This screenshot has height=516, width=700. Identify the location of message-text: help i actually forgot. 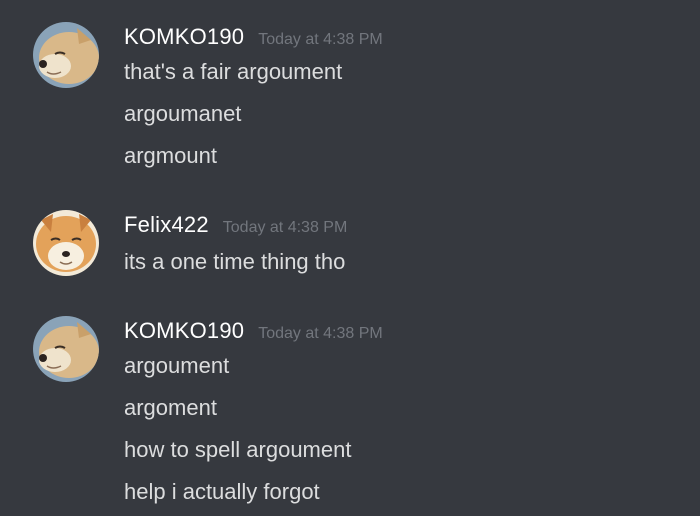
(222, 491).